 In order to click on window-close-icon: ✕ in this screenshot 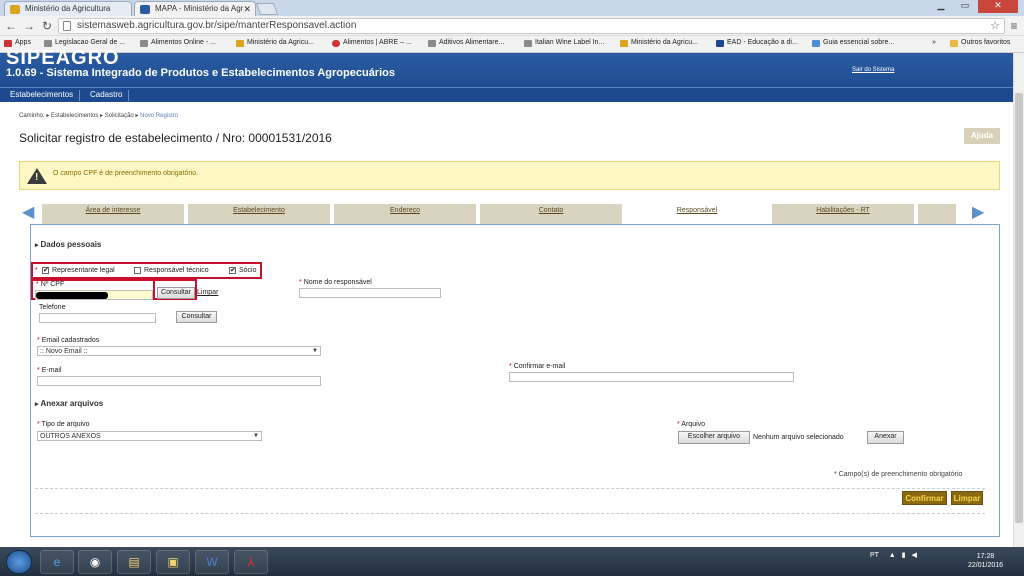, I will do `click(998, 6)`.